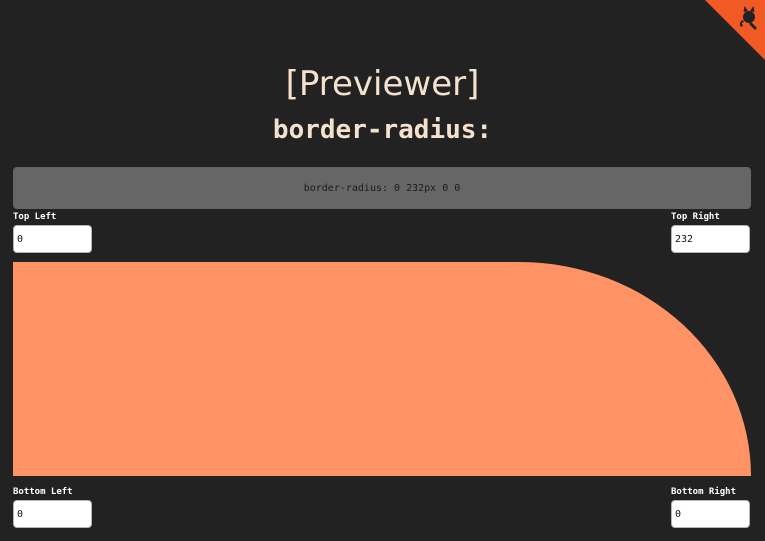 This screenshot has width=765, height=541. What do you see at coordinates (52, 239) in the screenshot?
I see `top-left-input` at bounding box center [52, 239].